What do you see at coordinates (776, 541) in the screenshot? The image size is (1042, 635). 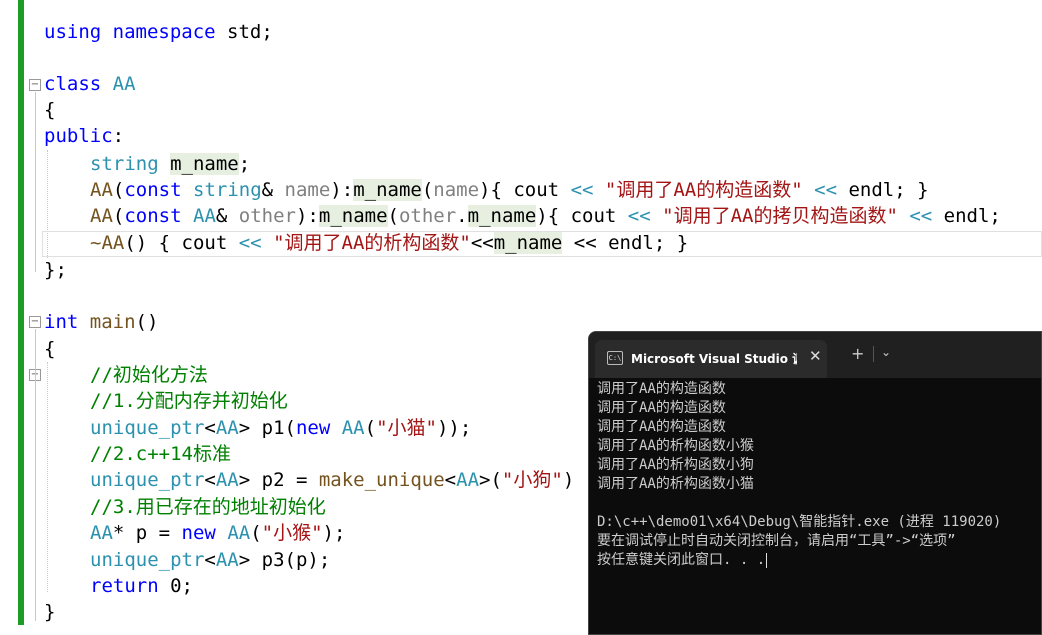 I see `console-output-line: 要在调试停止时自动关闭控制台，请启用“工具”->“选项”` at bounding box center [776, 541].